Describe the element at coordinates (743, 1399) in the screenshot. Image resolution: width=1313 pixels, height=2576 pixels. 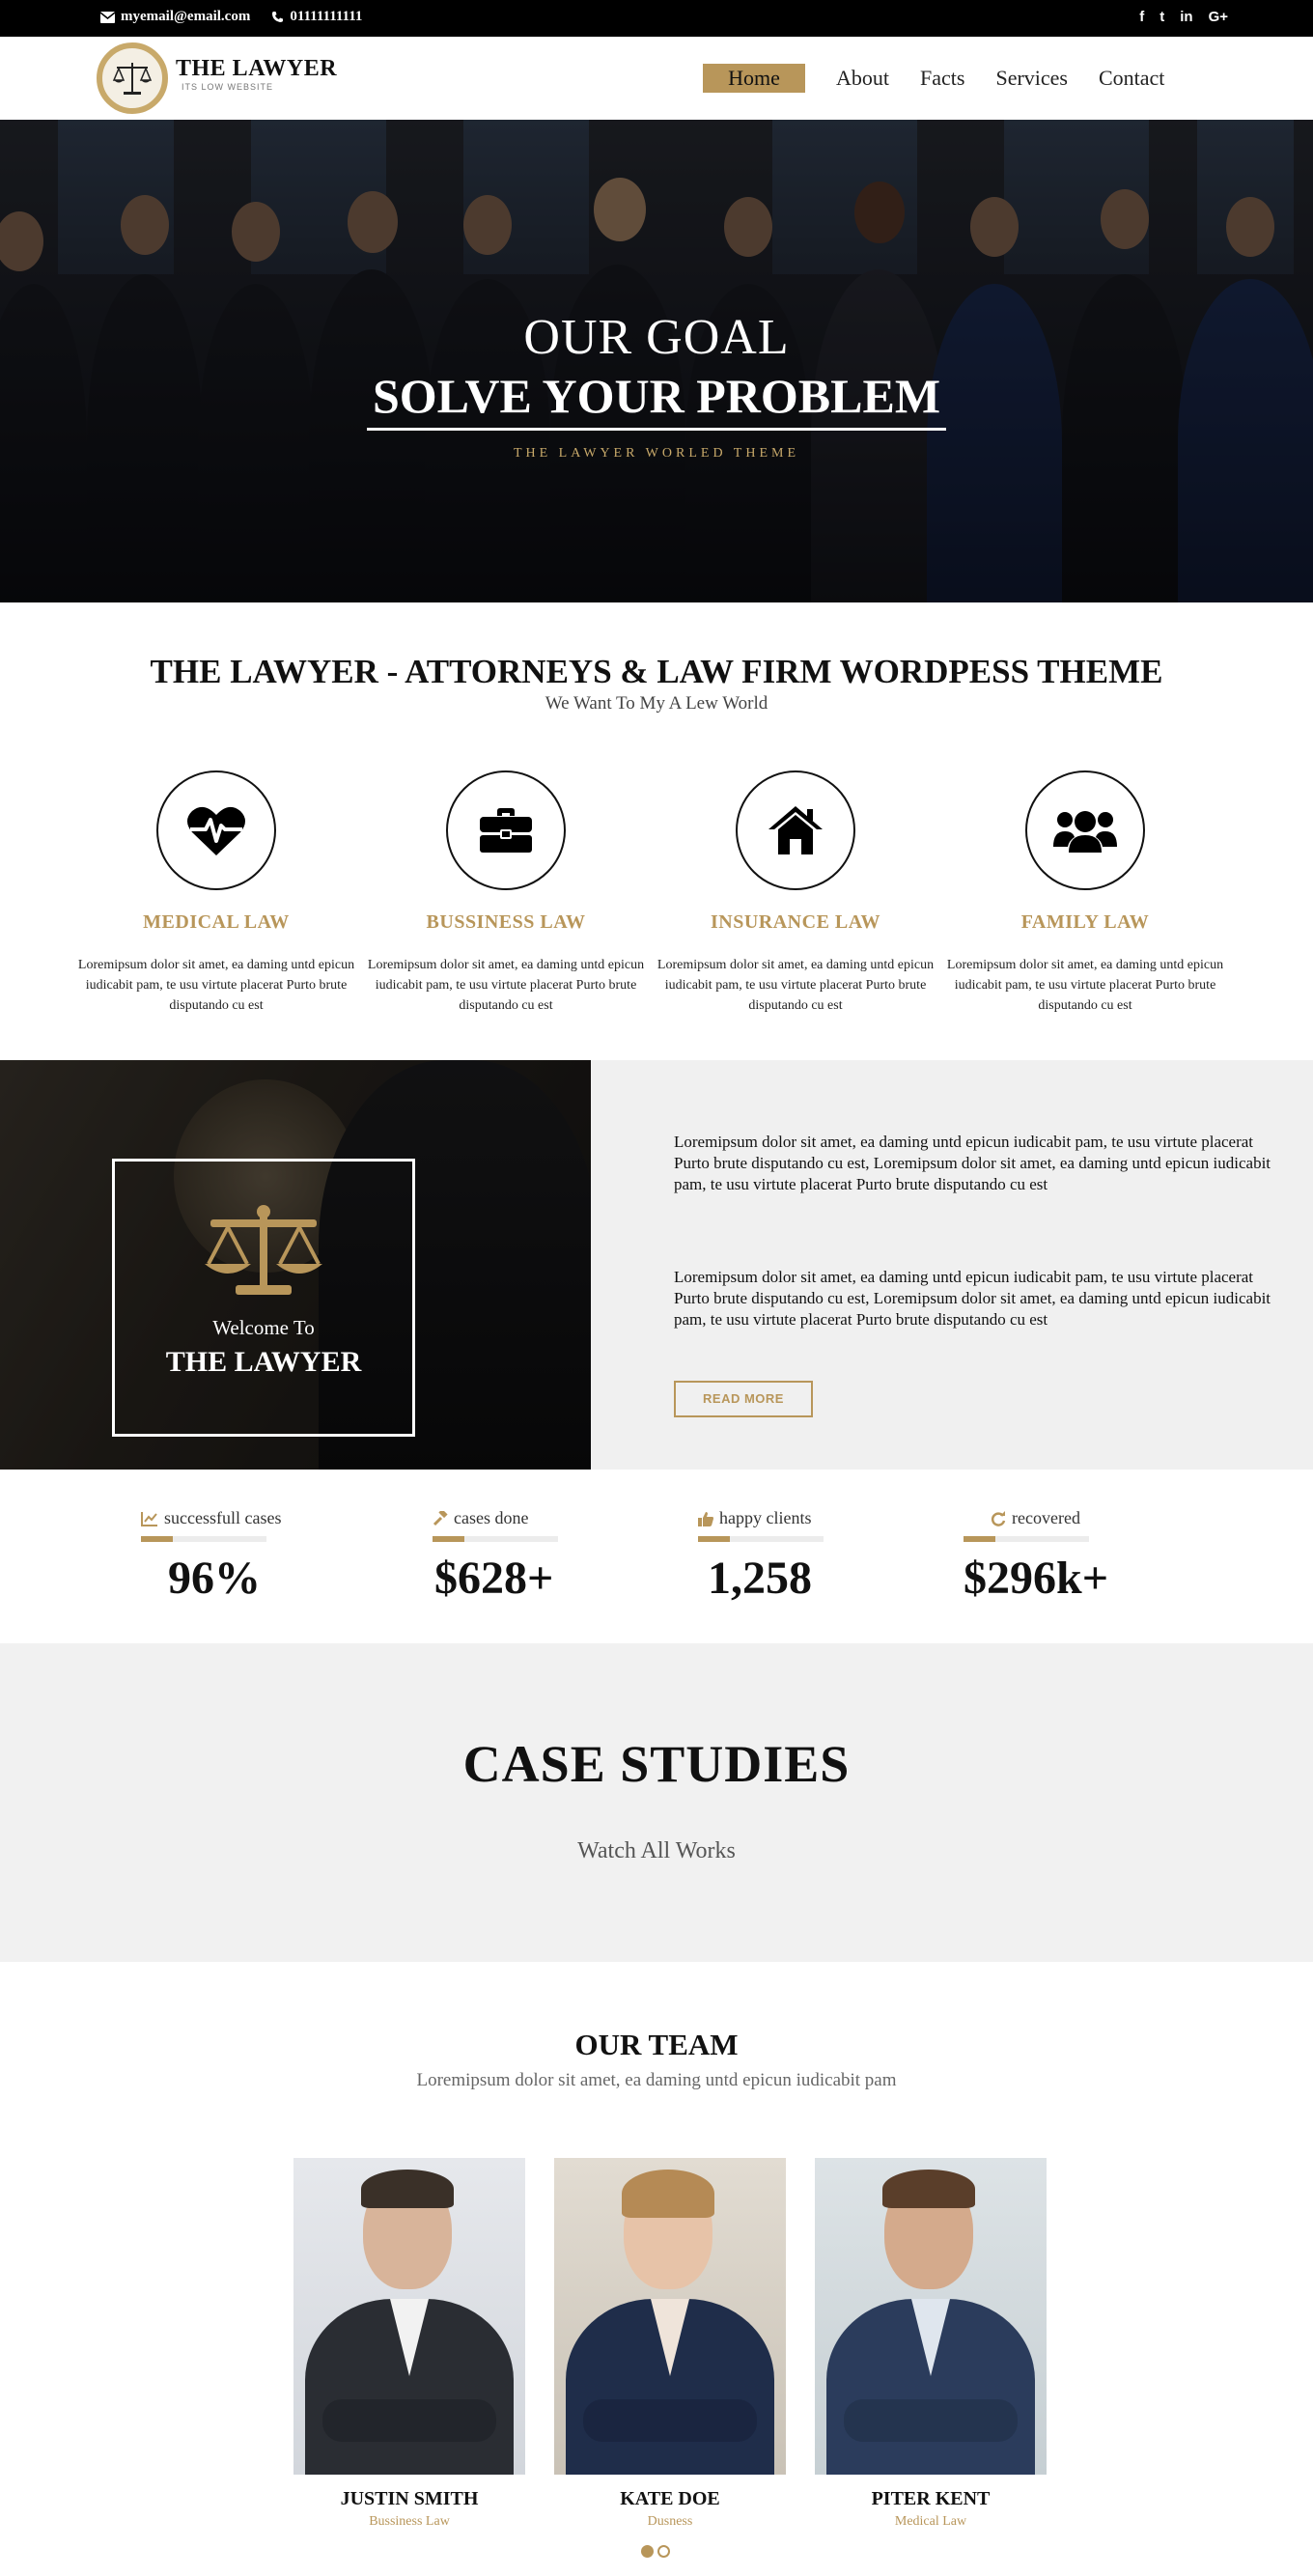
I see `read-more-button: READ MORE` at that location.